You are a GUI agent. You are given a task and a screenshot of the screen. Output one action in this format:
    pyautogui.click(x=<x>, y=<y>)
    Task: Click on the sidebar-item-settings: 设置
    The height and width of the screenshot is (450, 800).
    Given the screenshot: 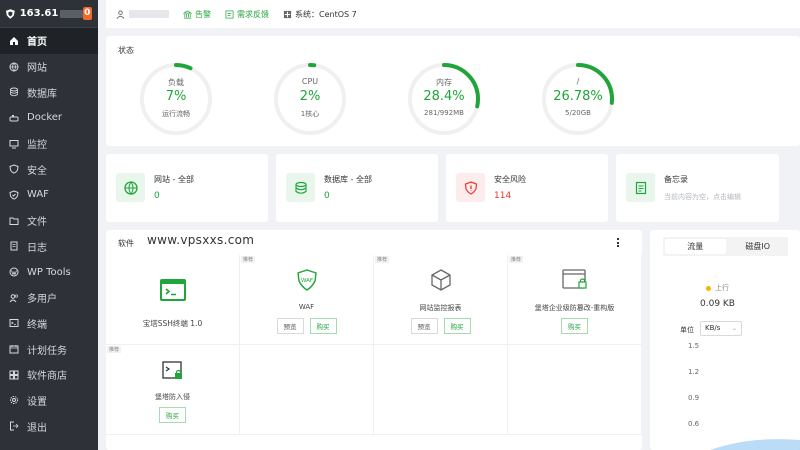 What is the action you would take?
    pyautogui.click(x=49, y=401)
    